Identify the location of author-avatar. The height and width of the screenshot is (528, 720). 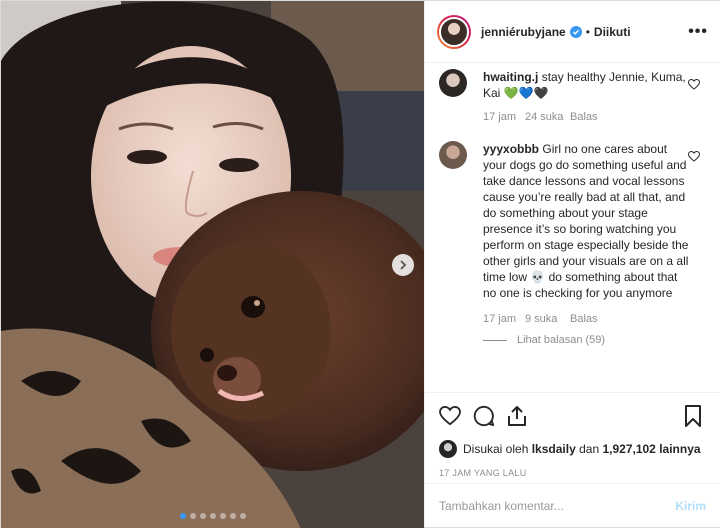
(454, 31).